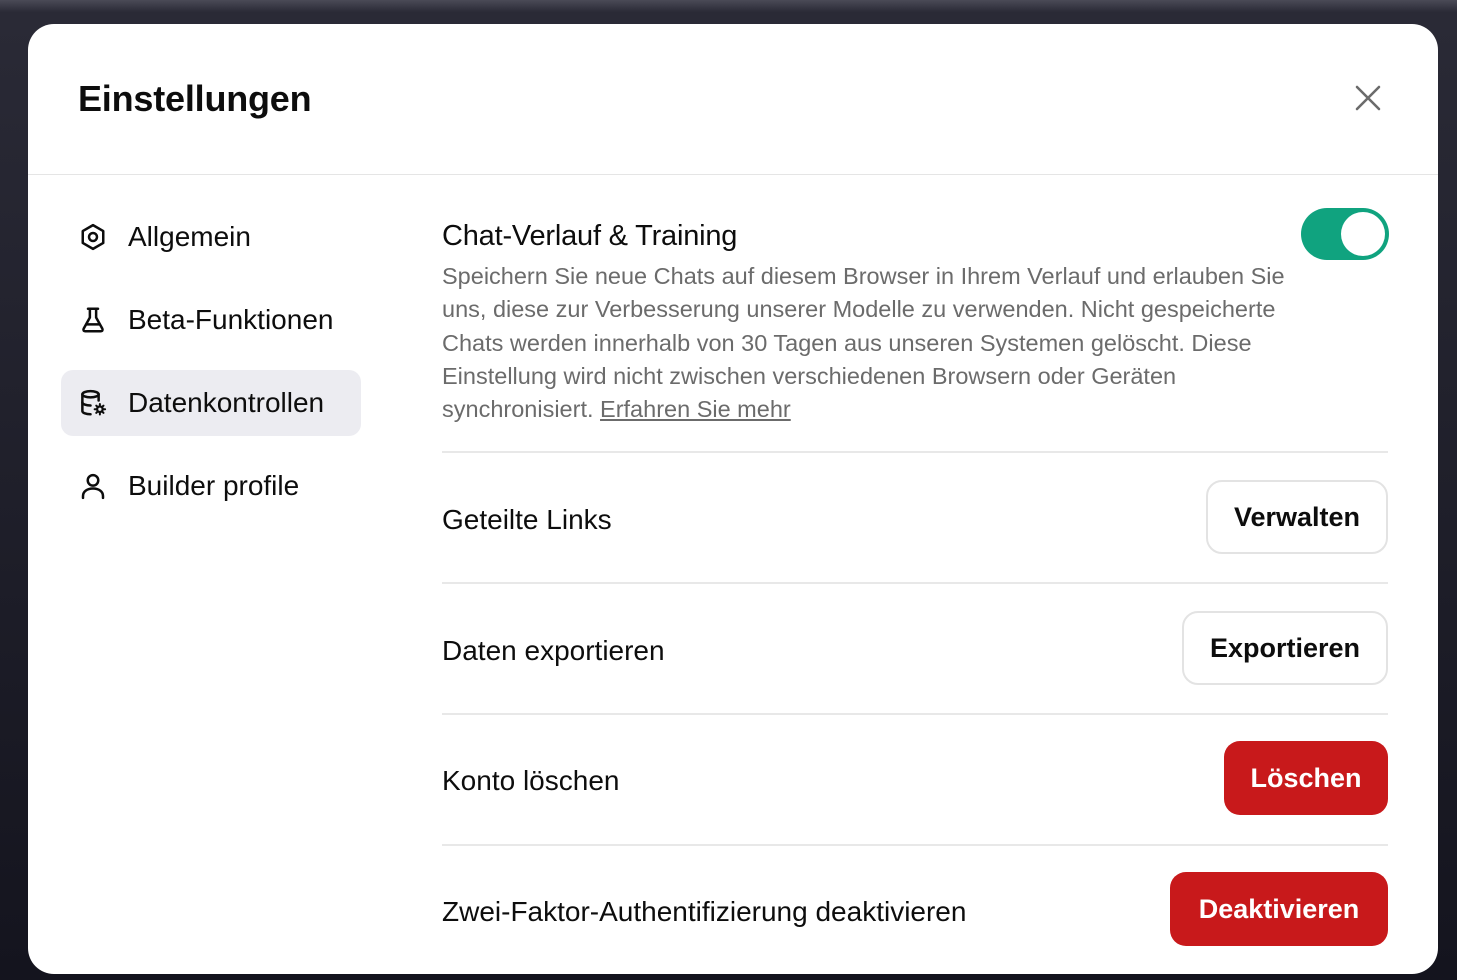 The width and height of the screenshot is (1457, 980). I want to click on user-icon, so click(93, 486).